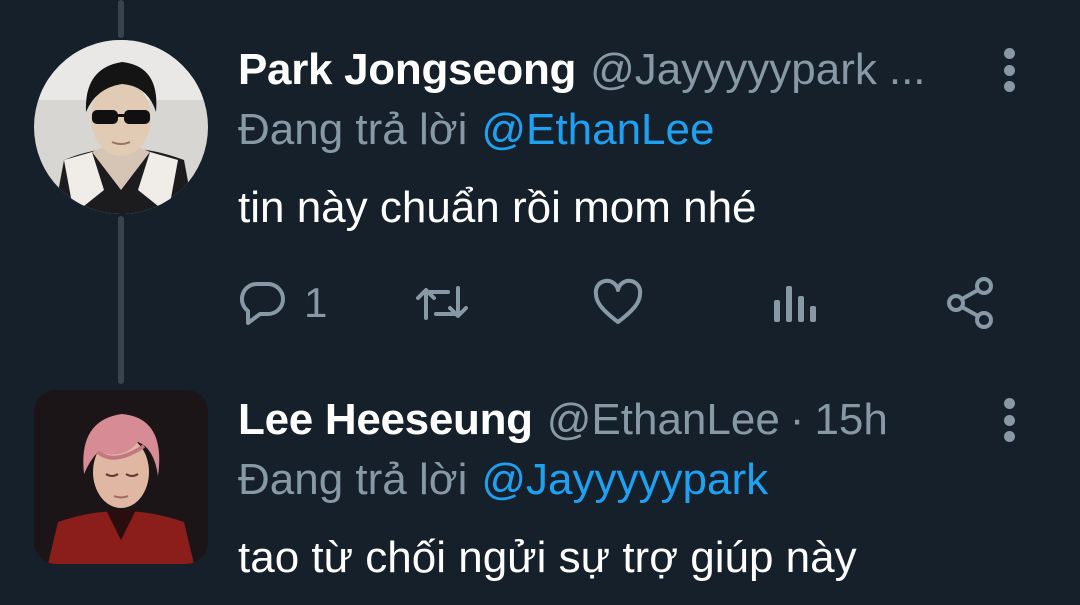  What do you see at coordinates (597, 129) in the screenshot?
I see `mention-link: @EthanLee` at bounding box center [597, 129].